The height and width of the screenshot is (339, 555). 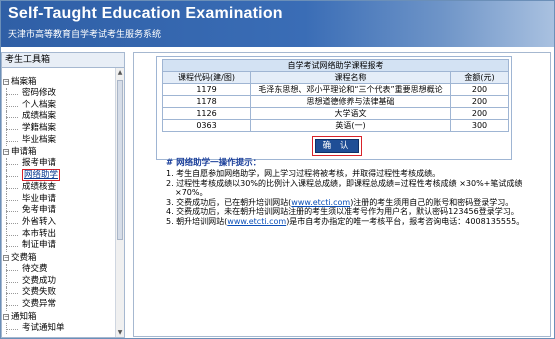 What do you see at coordinates (58, 199) in the screenshot?
I see `sidebar-item-graduation-apply: 毕业申请` at bounding box center [58, 199].